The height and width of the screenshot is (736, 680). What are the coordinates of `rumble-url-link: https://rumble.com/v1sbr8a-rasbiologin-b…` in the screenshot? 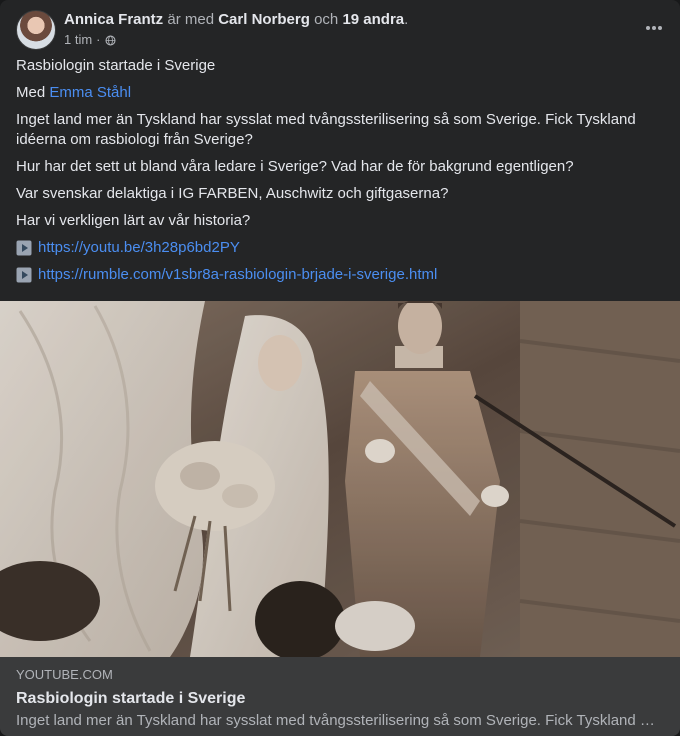 It's located at (237, 275).